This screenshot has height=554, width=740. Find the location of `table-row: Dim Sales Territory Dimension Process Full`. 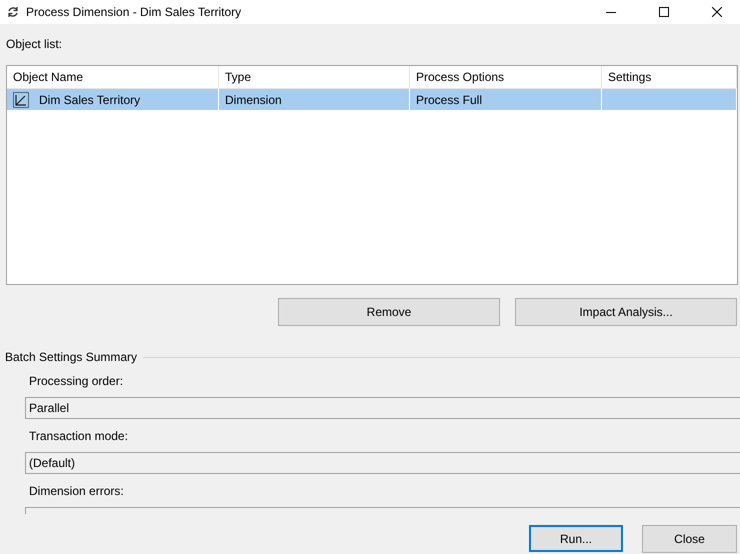

table-row: Dim Sales Territory Dimension Process Full is located at coordinates (372, 99).